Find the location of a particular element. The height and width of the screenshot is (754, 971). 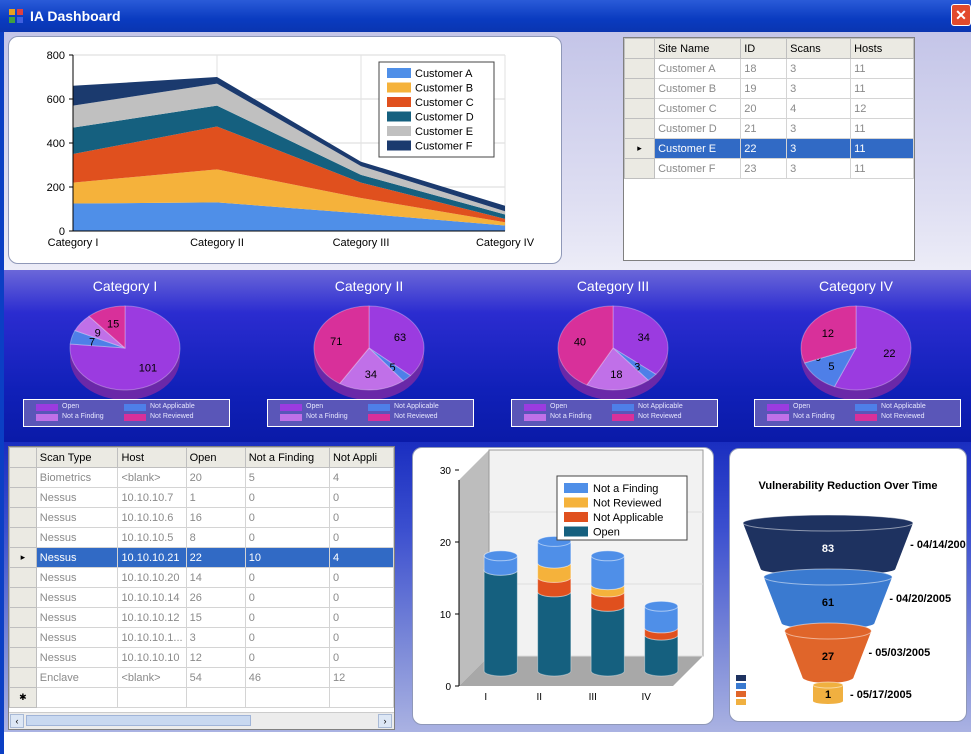

column-header: Open is located at coordinates (215, 457).